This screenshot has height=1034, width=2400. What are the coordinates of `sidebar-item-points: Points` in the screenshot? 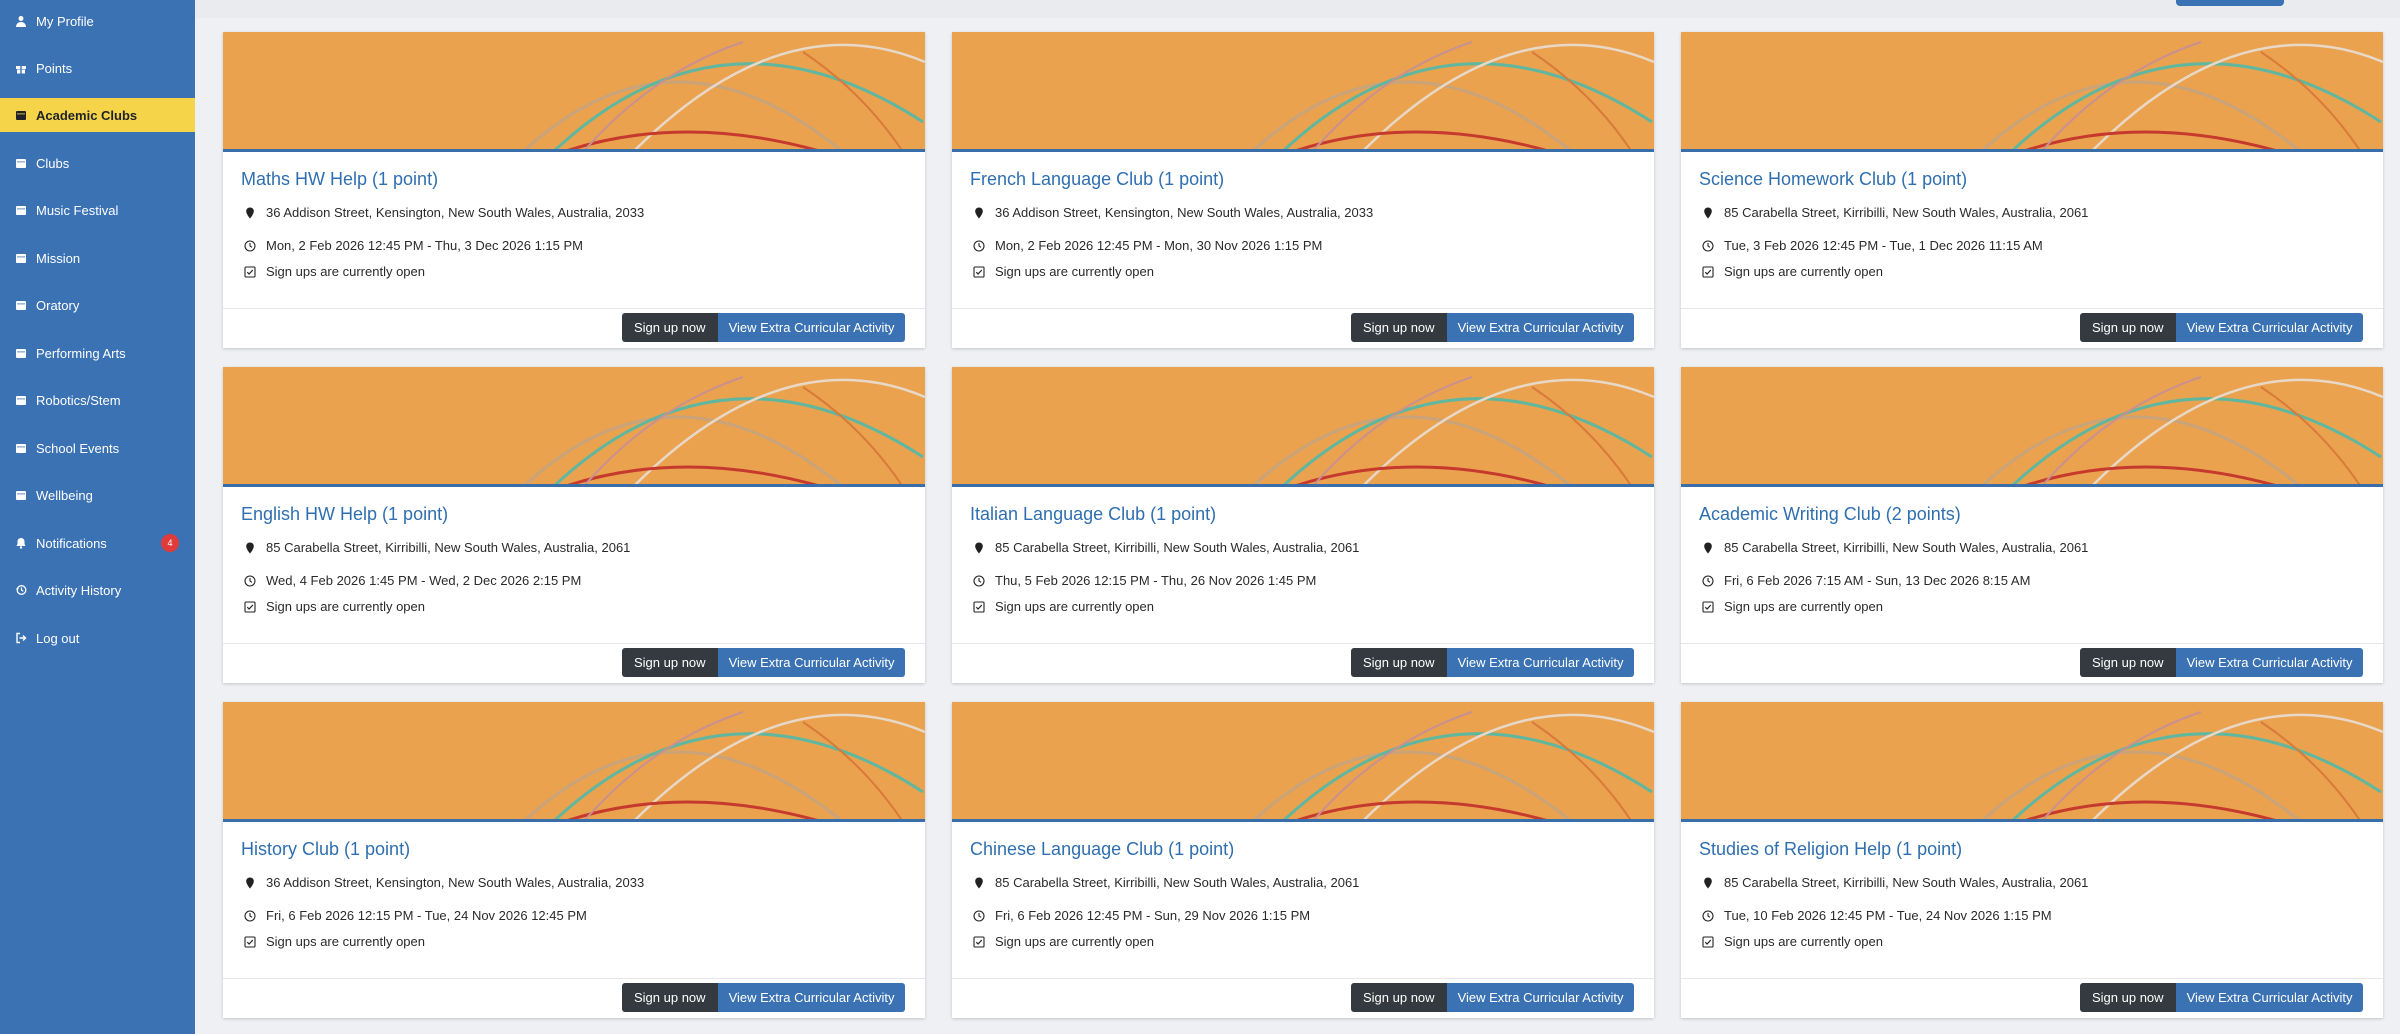 It's located at (97, 68).